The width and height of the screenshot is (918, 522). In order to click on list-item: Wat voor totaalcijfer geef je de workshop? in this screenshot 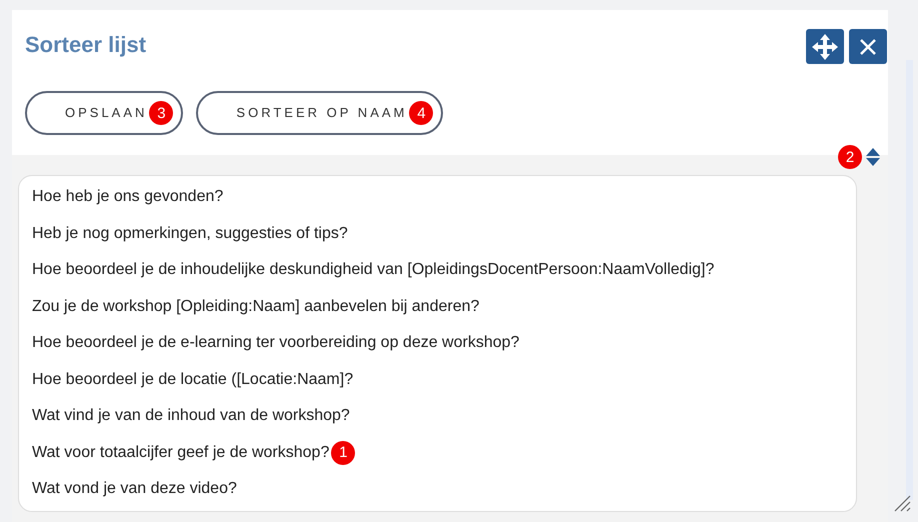, I will do `click(181, 452)`.